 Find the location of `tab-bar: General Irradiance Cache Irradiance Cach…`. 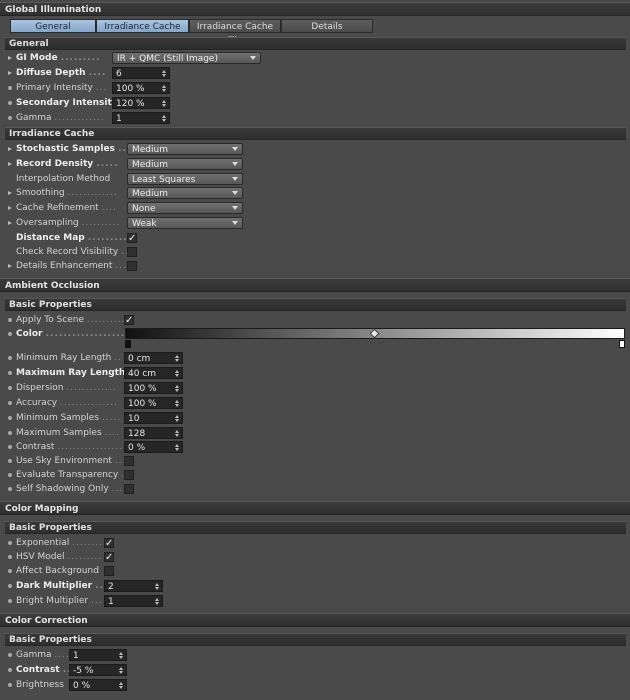

tab-bar: General Irradiance Cache Irradiance Cach… is located at coordinates (191, 32).